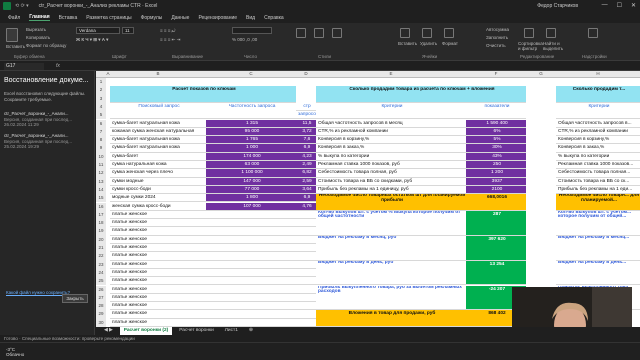 This screenshot has height=360, width=640. I want to click on format-as-table-icon, so click(319, 33).